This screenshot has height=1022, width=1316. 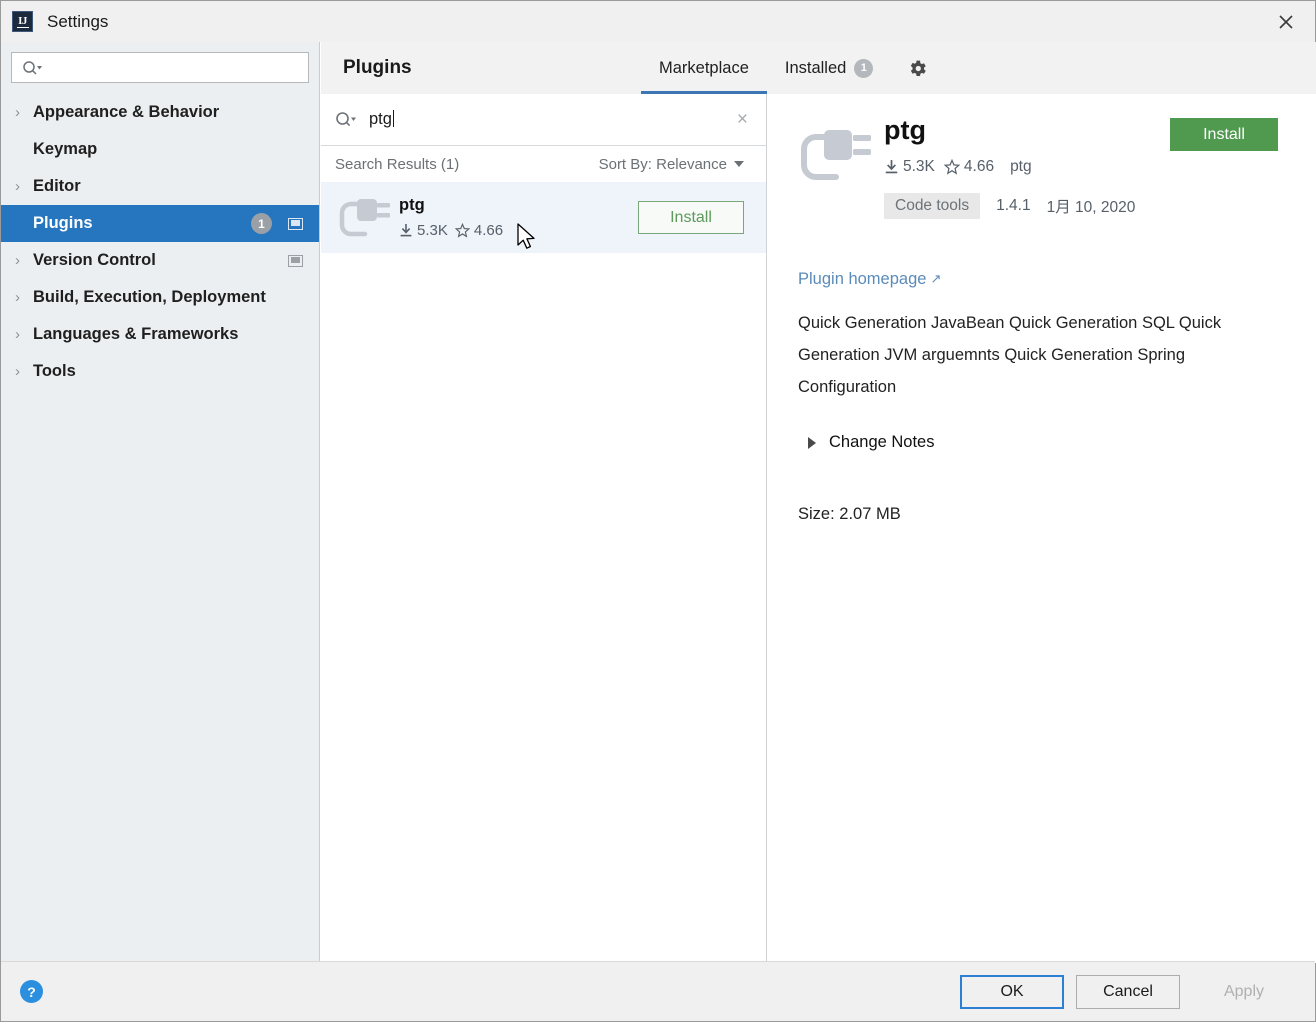 I want to click on plugin-search-value: ptg, so click(x=380, y=119).